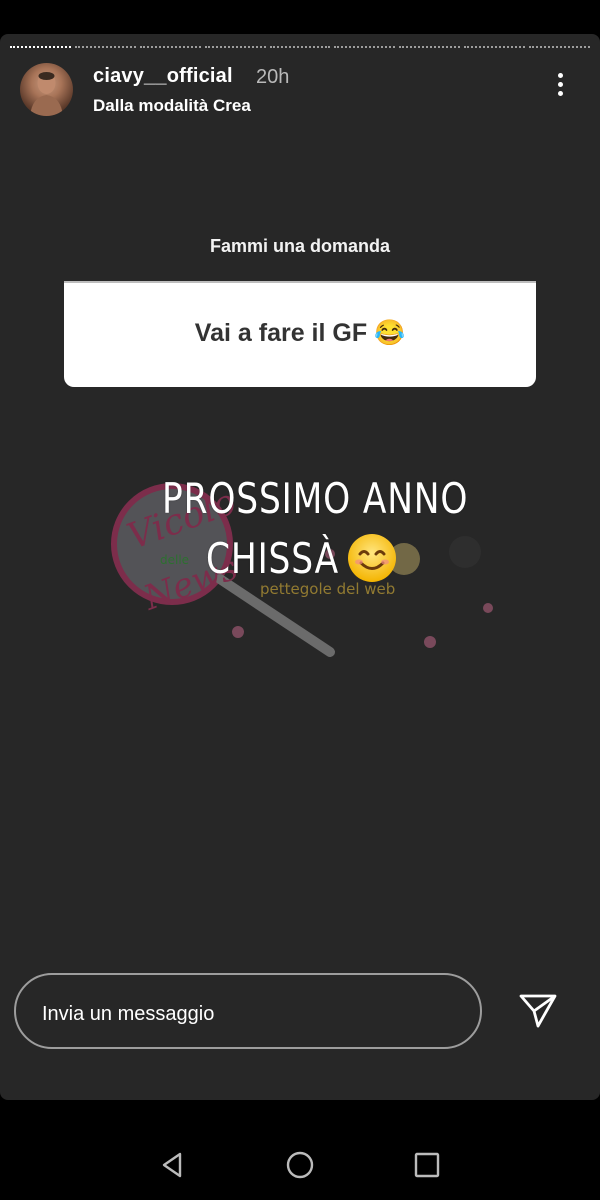 This screenshot has width=600, height=1200. I want to click on smiling-face-emoji-icon, so click(372, 558).